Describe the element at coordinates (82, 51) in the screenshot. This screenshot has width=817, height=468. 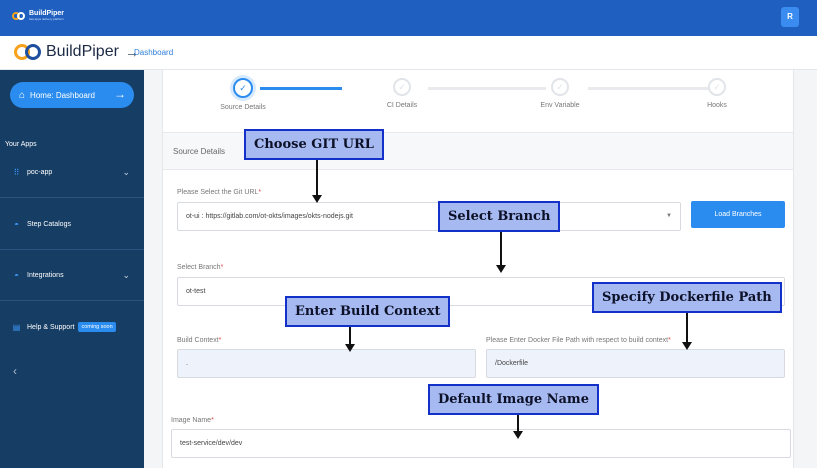
I see `brand-name: BuildPiper` at that location.